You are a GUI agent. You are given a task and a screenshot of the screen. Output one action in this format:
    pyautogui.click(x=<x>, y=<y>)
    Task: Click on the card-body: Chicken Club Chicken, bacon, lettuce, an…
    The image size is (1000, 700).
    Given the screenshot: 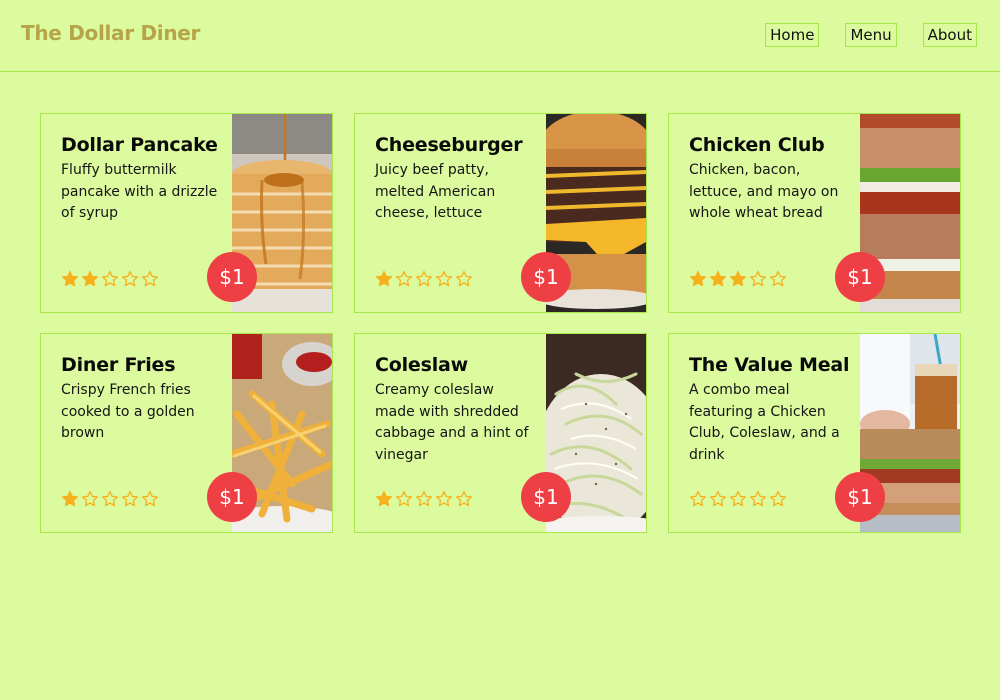 What is the action you would take?
    pyautogui.click(x=769, y=179)
    